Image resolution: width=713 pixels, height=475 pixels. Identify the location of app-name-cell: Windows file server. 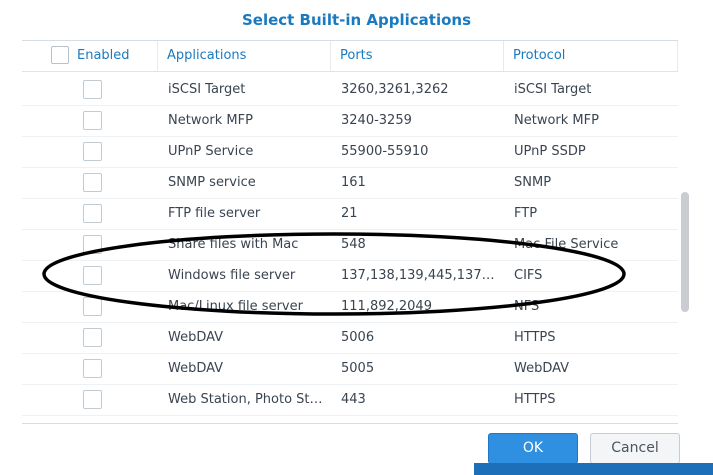
(232, 275).